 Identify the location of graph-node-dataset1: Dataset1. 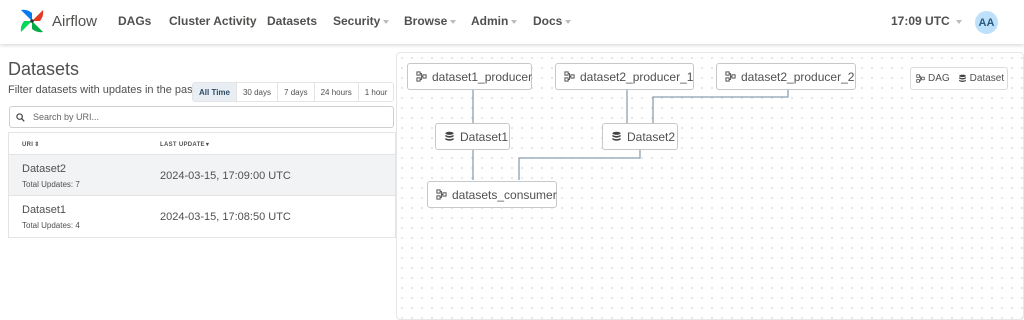
(472, 136).